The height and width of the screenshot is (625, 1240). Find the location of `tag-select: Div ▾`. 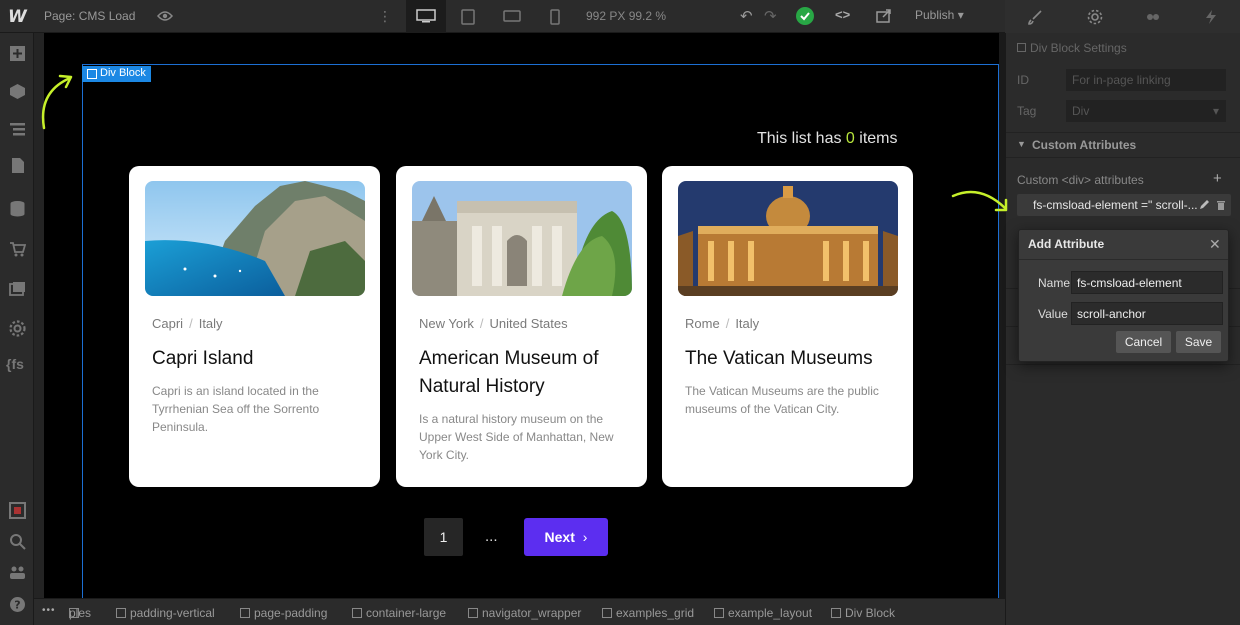

tag-select: Div ▾ is located at coordinates (1146, 111).